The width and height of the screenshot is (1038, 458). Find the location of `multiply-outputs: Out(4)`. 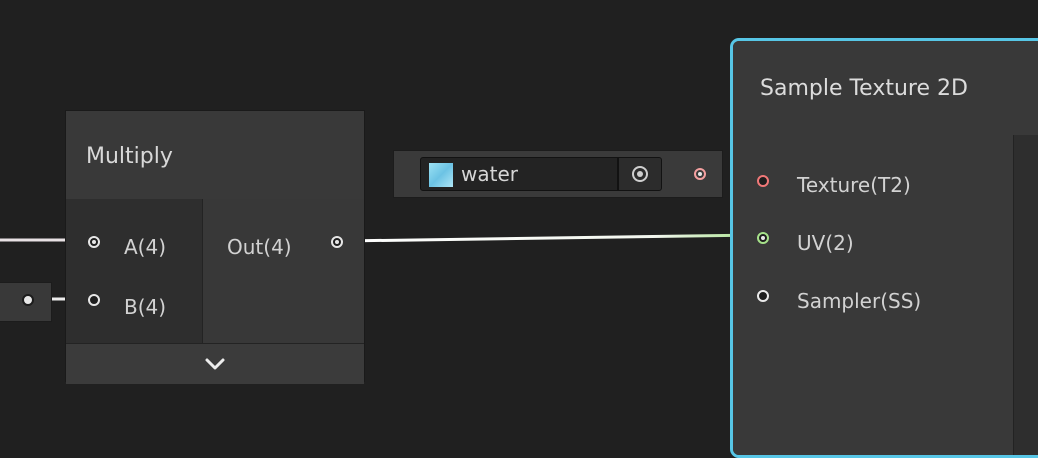

multiply-outputs: Out(4) is located at coordinates (283, 271).